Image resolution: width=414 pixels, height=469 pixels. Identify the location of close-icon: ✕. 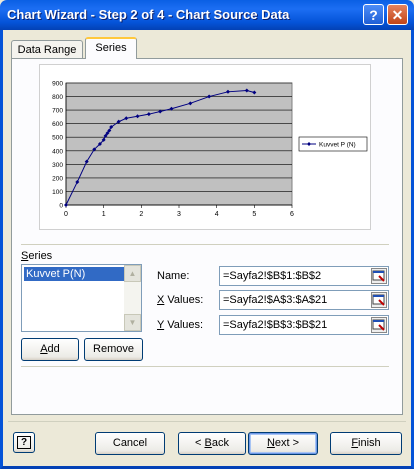
(397, 15).